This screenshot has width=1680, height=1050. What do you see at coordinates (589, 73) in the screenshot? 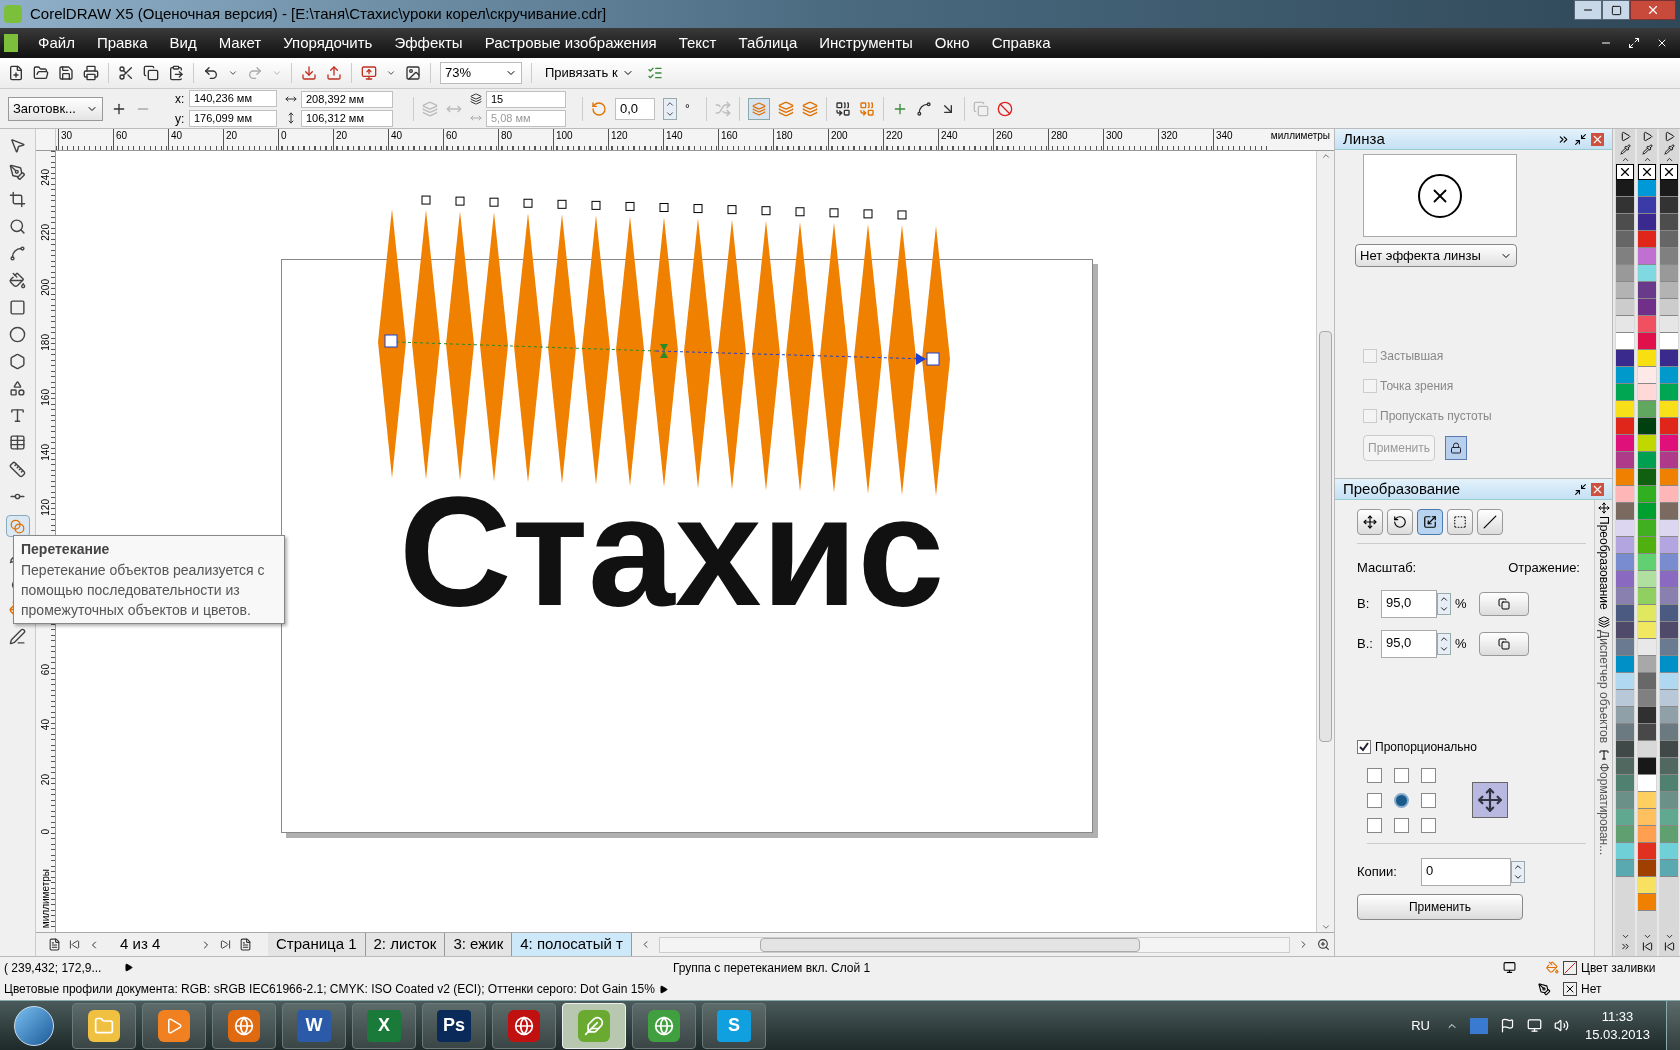
I see `snap-to-dropdown: Привязать к` at bounding box center [589, 73].